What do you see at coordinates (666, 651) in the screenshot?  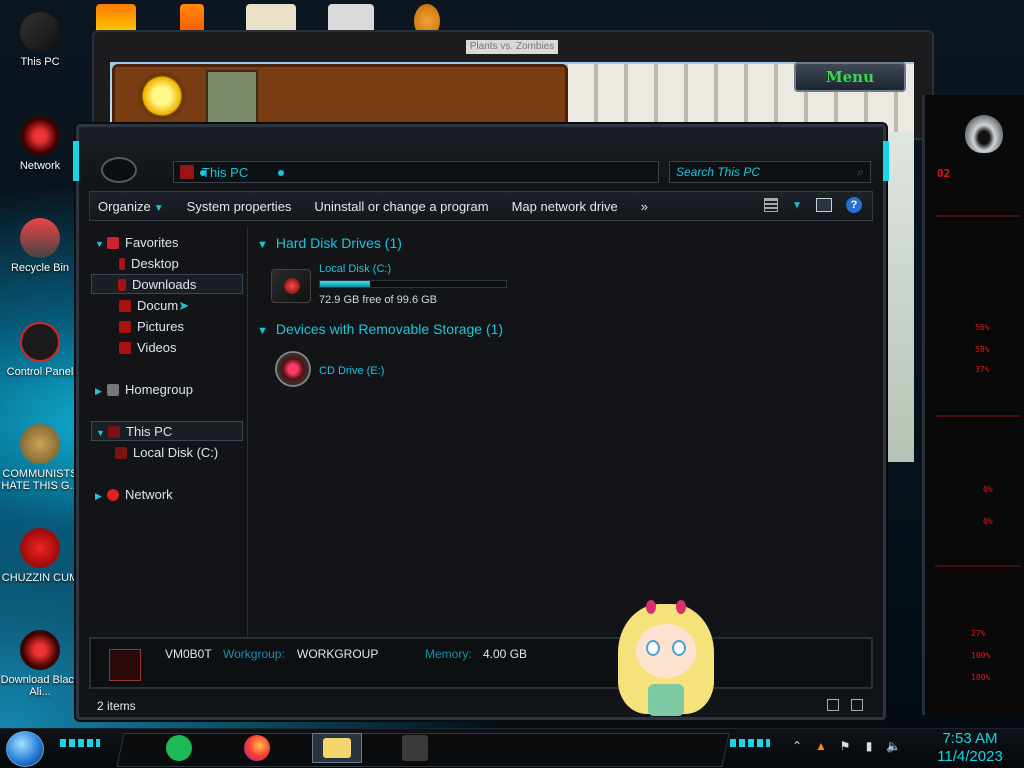 I see `sticker-face` at bounding box center [666, 651].